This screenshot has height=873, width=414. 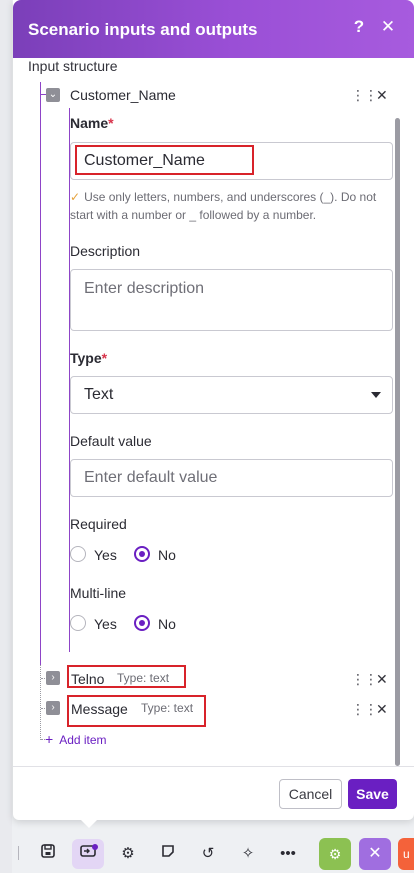 What do you see at coordinates (213, 766) in the screenshot?
I see `footer-divider` at bounding box center [213, 766].